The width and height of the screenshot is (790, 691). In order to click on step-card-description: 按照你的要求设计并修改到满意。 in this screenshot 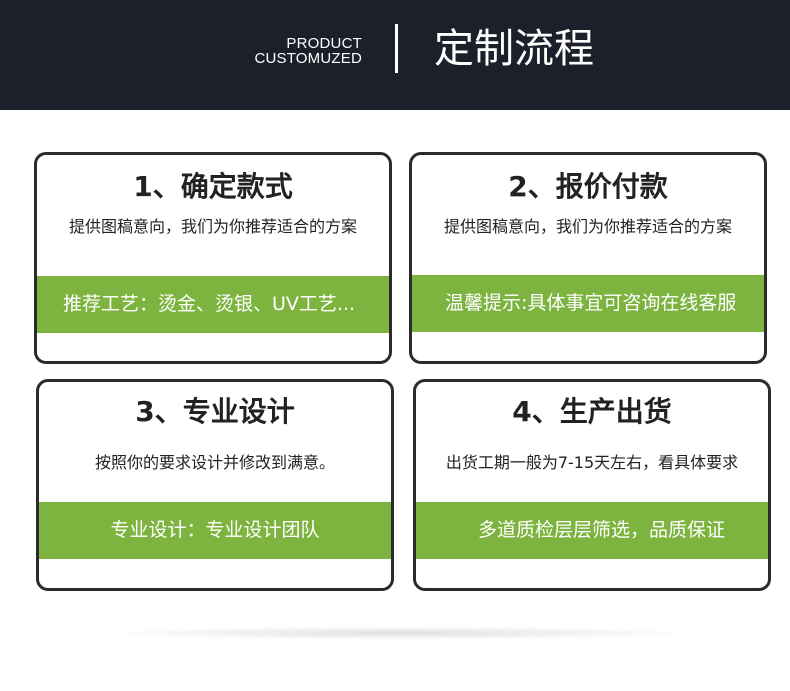, I will do `click(214, 462)`.